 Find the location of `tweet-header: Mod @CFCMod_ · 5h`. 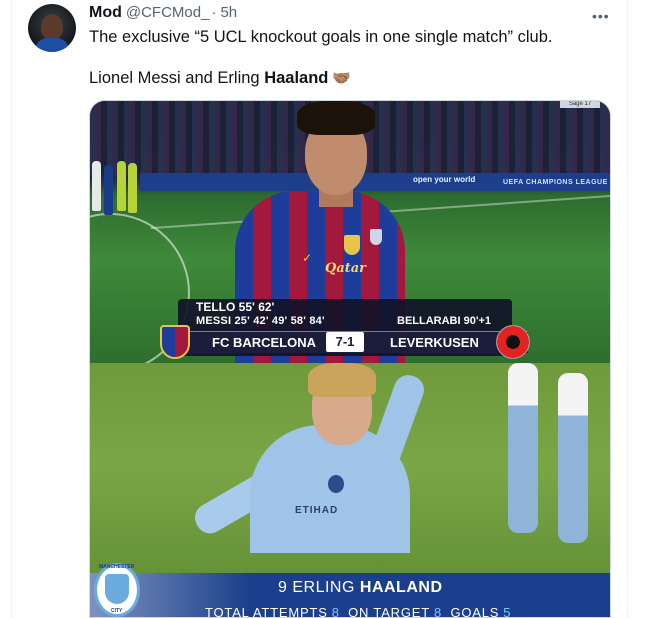

tweet-header: Mod @CFCMod_ · 5h is located at coordinates (163, 14).